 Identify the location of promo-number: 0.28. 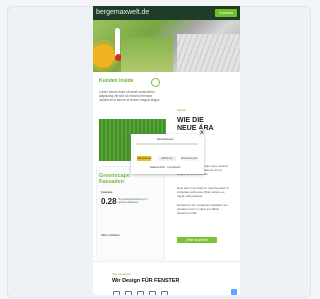
(109, 201).